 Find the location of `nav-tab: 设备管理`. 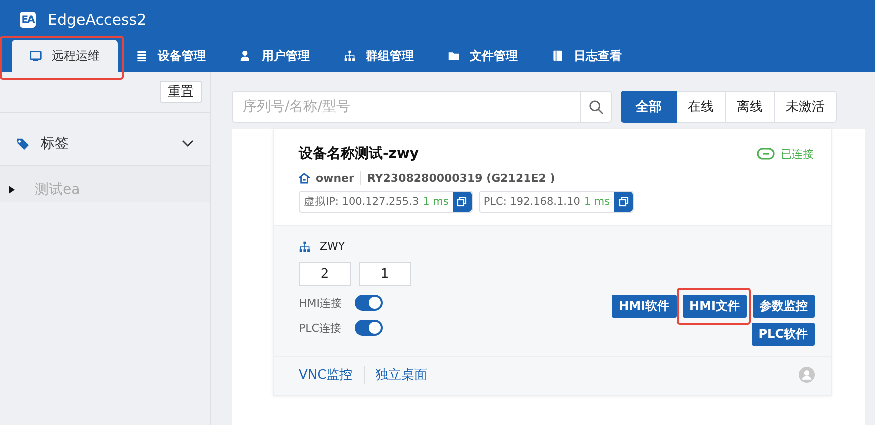

nav-tab: 设备管理 is located at coordinates (171, 56).